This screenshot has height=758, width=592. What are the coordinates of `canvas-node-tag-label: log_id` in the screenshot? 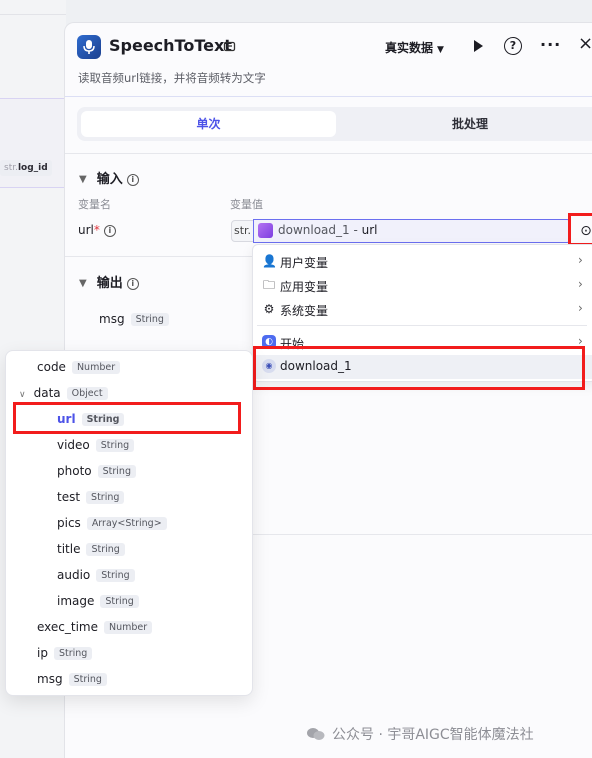 It's located at (32, 168).